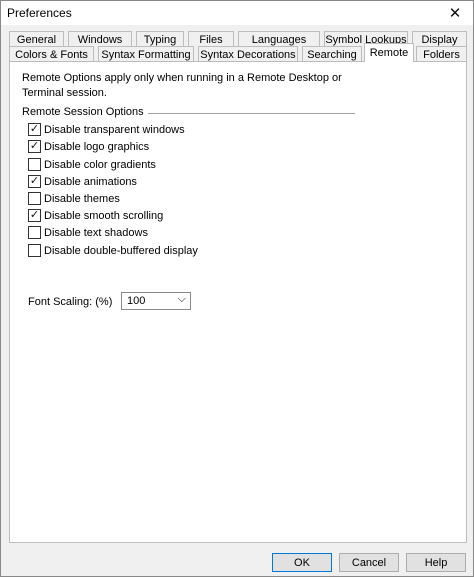 The height and width of the screenshot is (577, 474). I want to click on font-scaling-value: 100, so click(136, 301).